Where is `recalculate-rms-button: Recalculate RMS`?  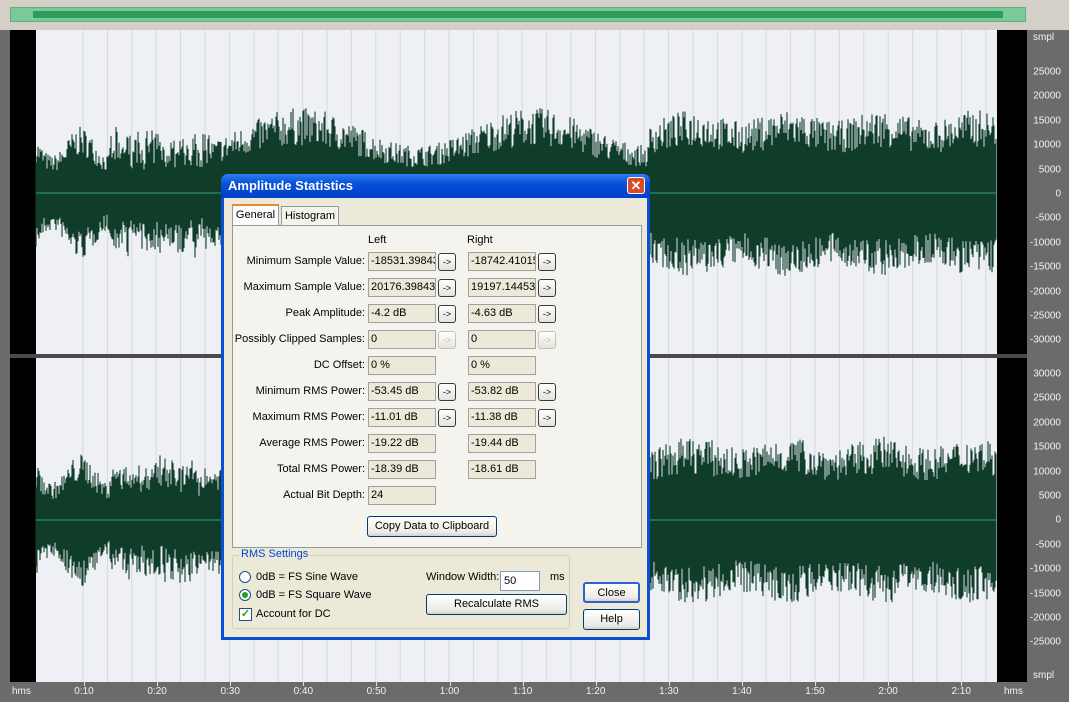
recalculate-rms-button: Recalculate RMS is located at coordinates (496, 604).